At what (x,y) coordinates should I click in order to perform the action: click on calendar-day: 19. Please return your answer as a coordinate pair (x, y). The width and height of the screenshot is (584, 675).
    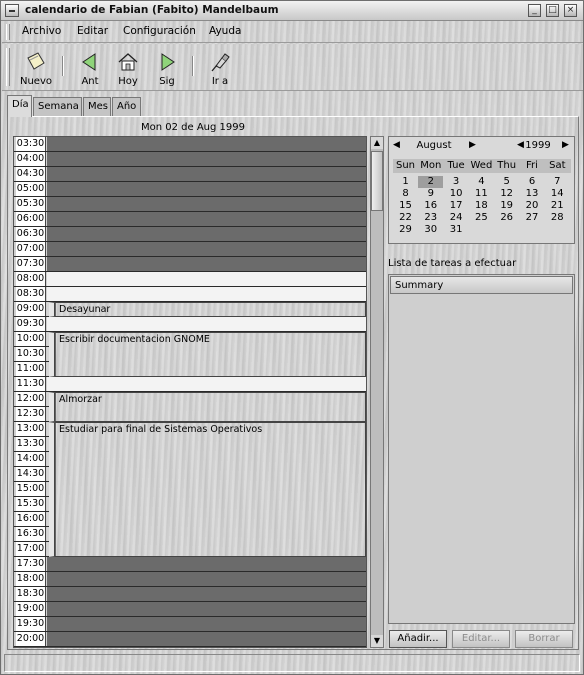
    Looking at the image, I should click on (506, 206).